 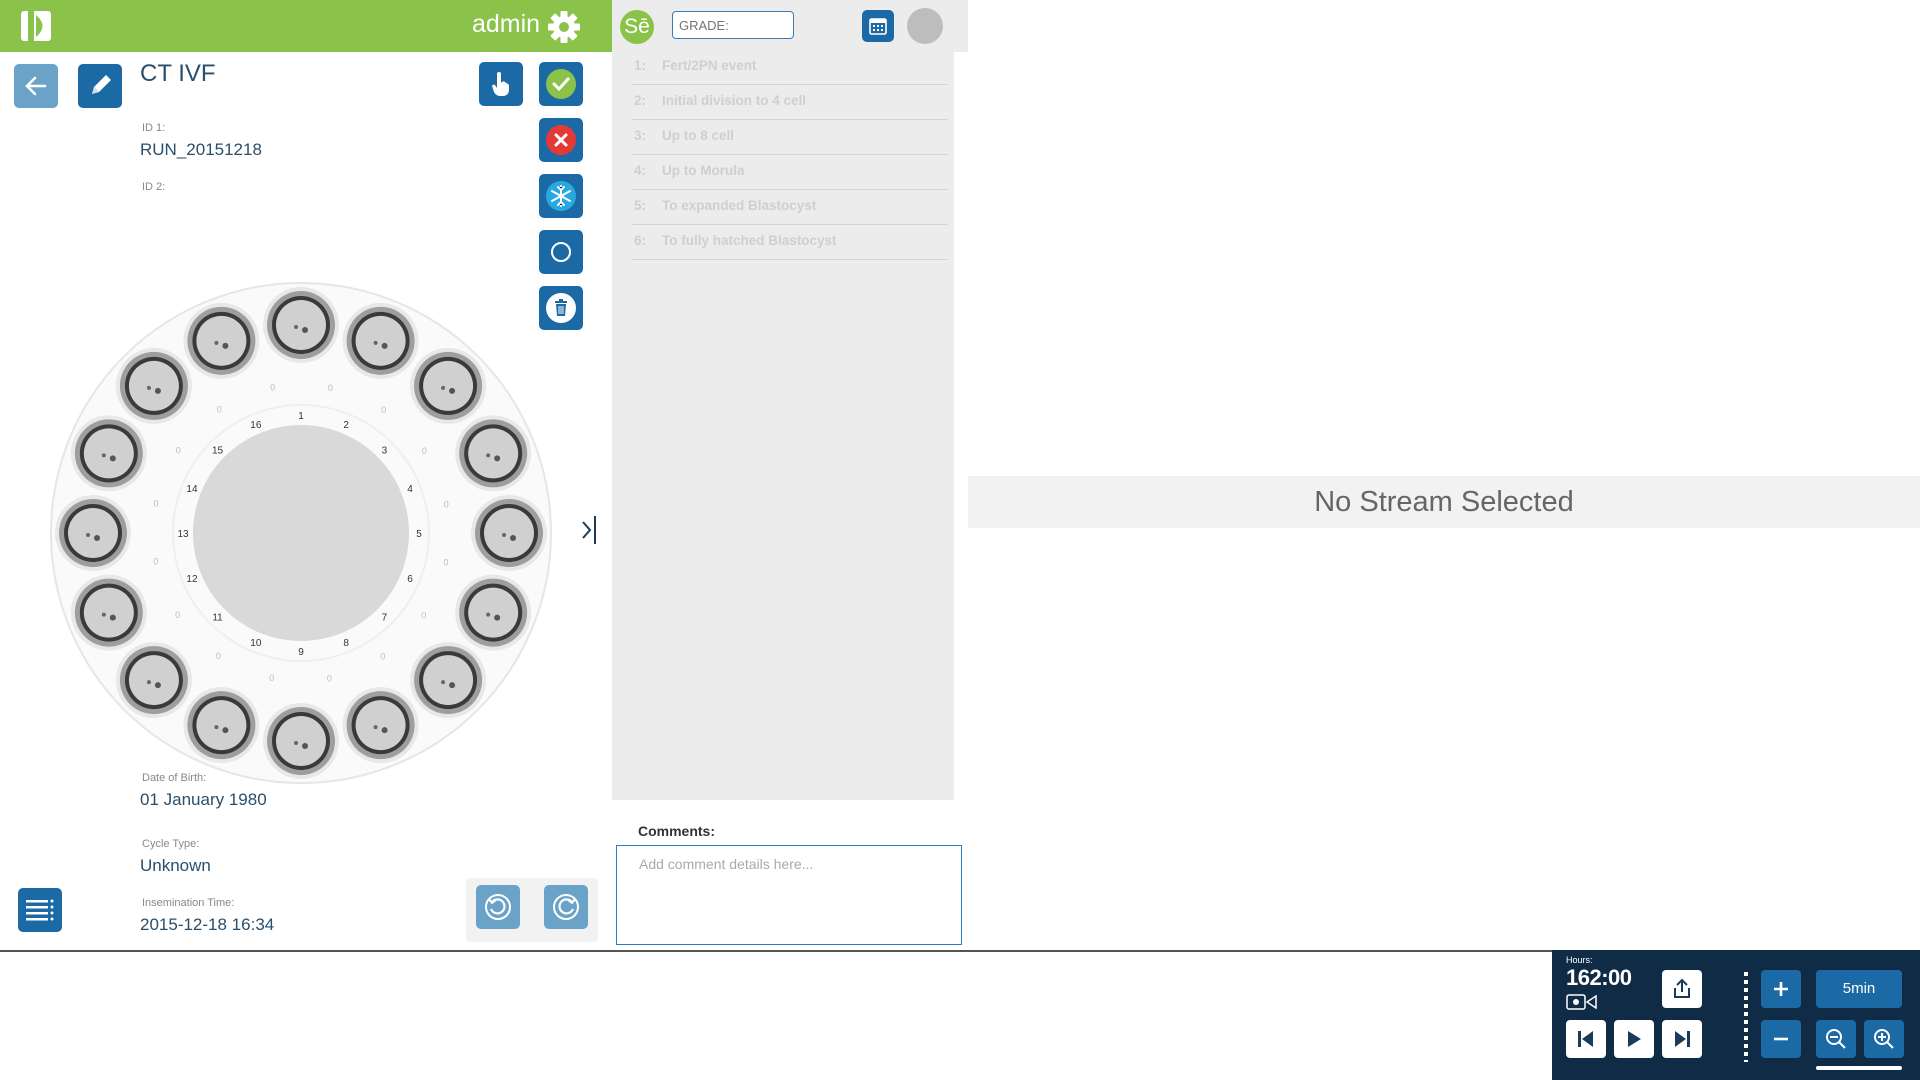 What do you see at coordinates (1859, 989) in the screenshot?
I see `interval-button: 5min` at bounding box center [1859, 989].